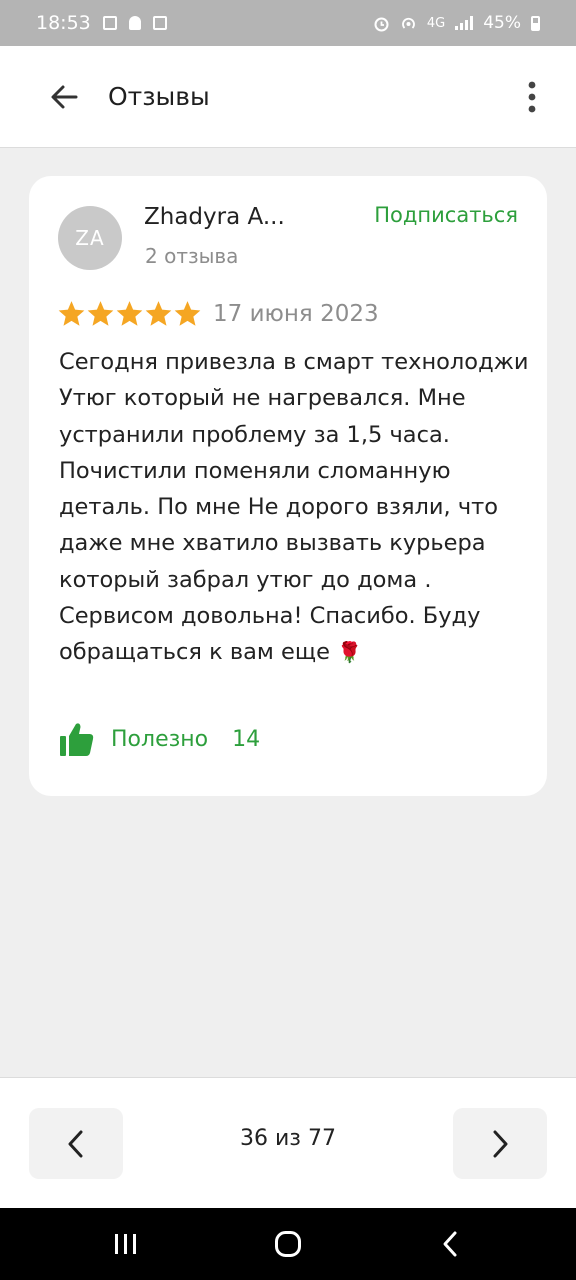 This screenshot has width=576, height=1280. I want to click on gallery-notification-icon, so click(109, 23).